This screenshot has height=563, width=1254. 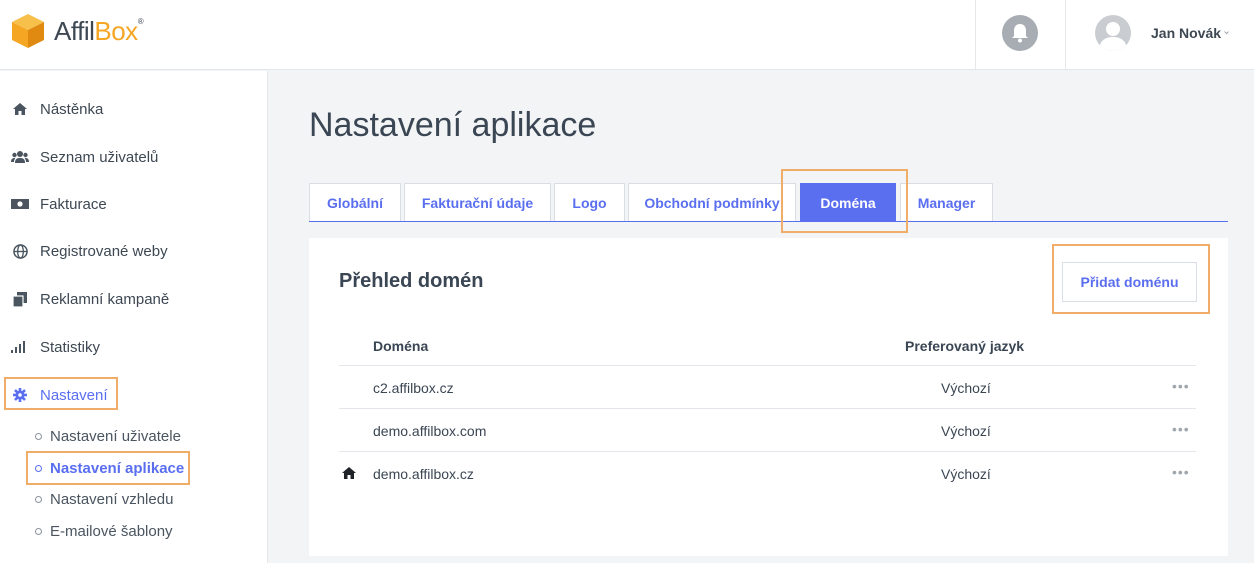 I want to click on sidebar-item-campaigns: Reklamní kampaně, so click(x=89, y=299).